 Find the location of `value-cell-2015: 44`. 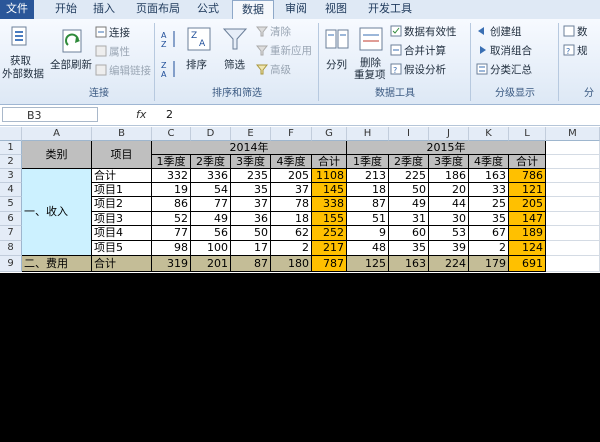

value-cell-2015: 44 is located at coordinates (449, 204).